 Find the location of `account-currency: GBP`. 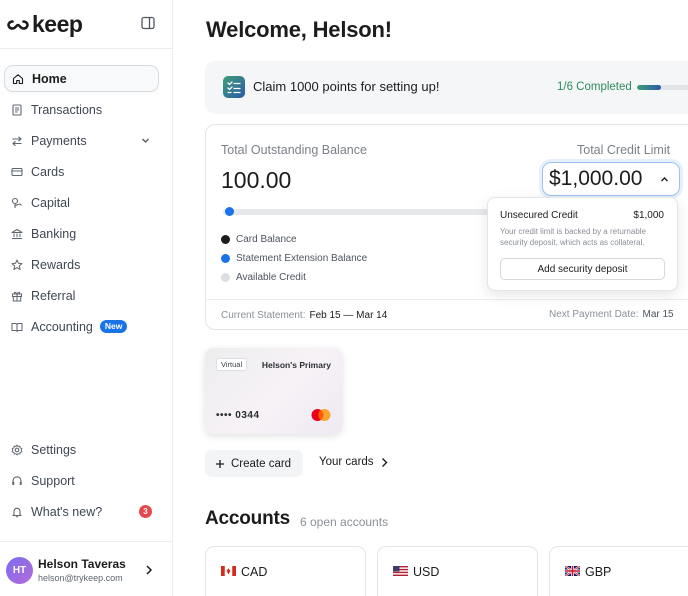

account-currency: GBP is located at coordinates (598, 572).